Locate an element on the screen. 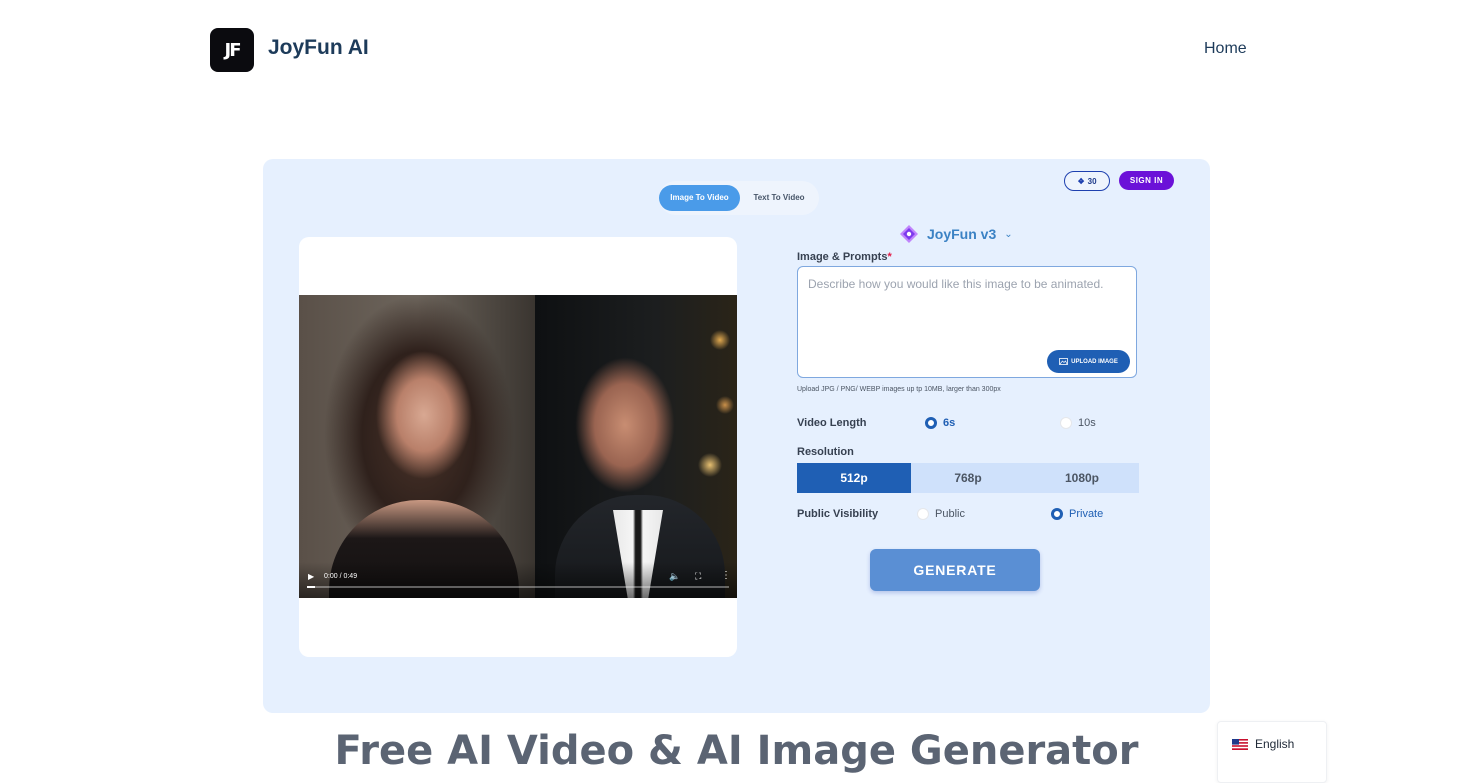  us-flag-icon is located at coordinates (1240, 744).